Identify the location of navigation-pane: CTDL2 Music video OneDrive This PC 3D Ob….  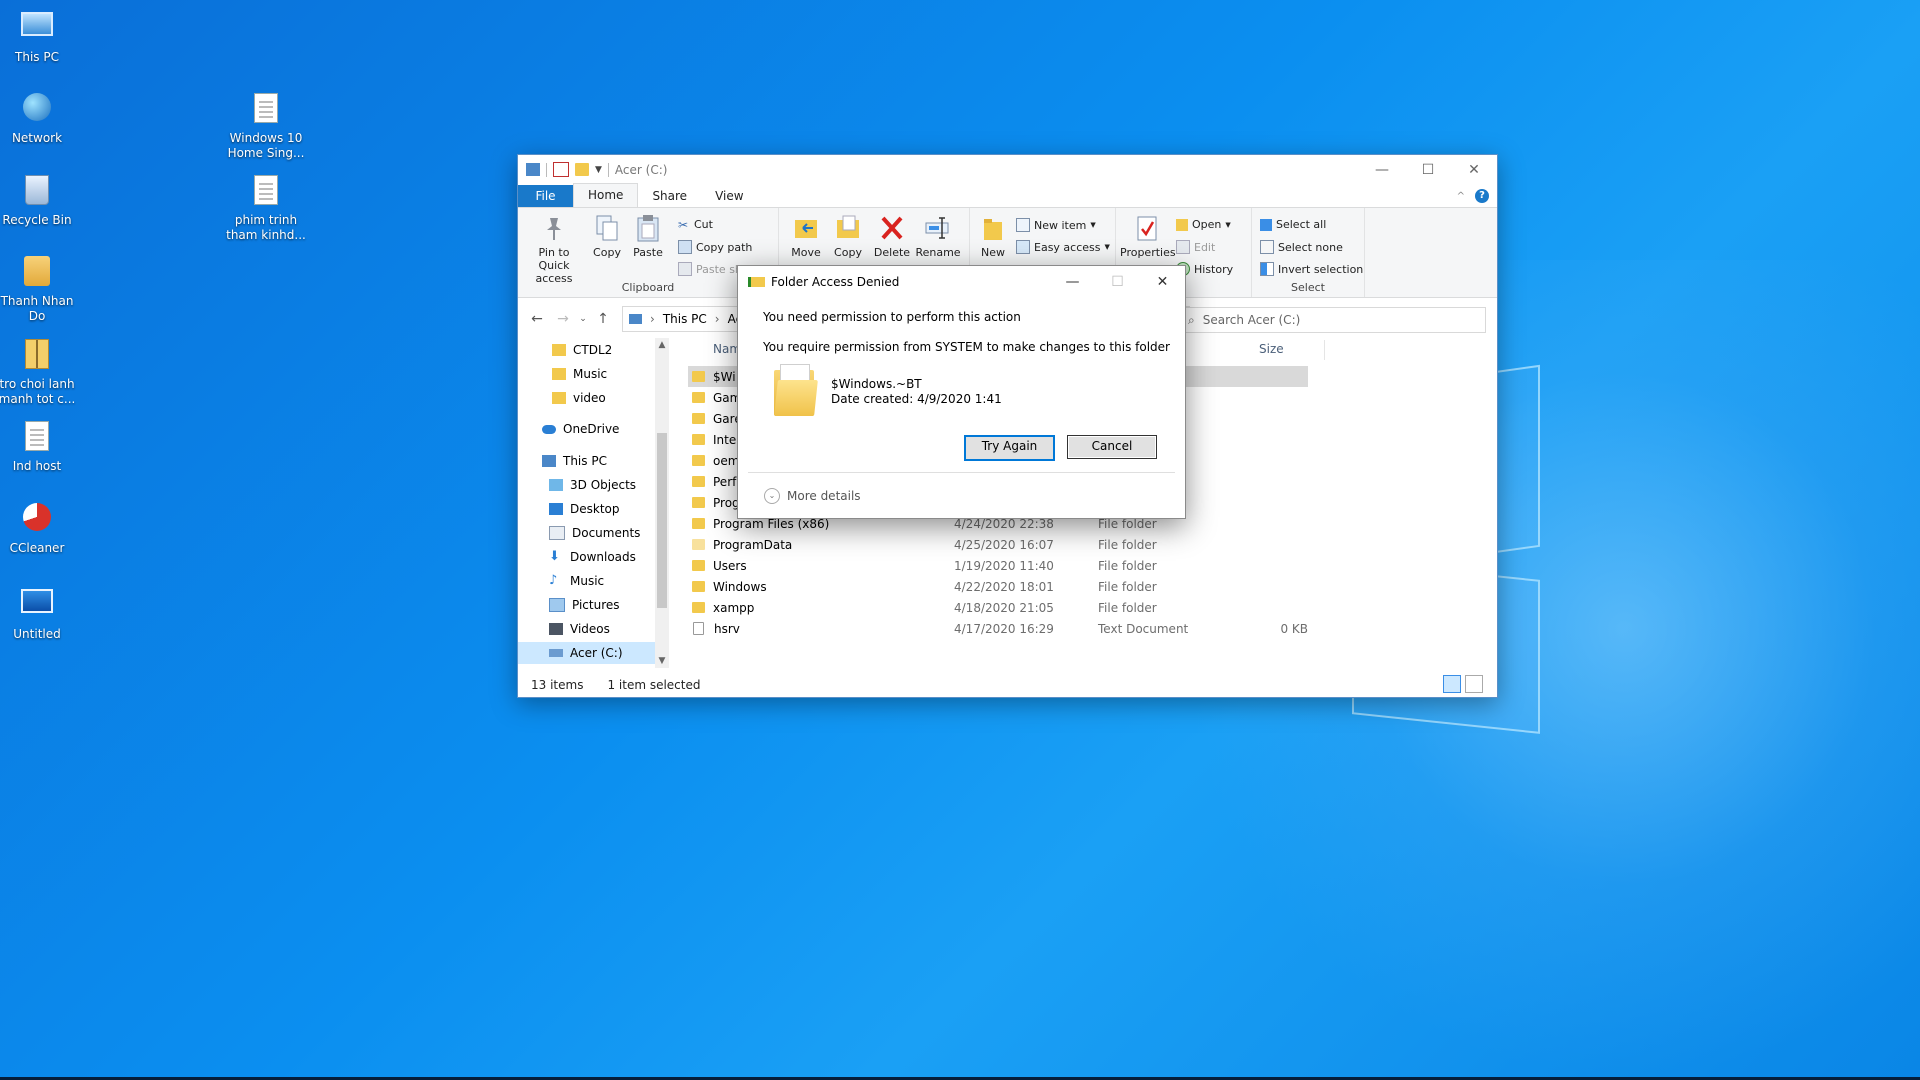
(595, 503).